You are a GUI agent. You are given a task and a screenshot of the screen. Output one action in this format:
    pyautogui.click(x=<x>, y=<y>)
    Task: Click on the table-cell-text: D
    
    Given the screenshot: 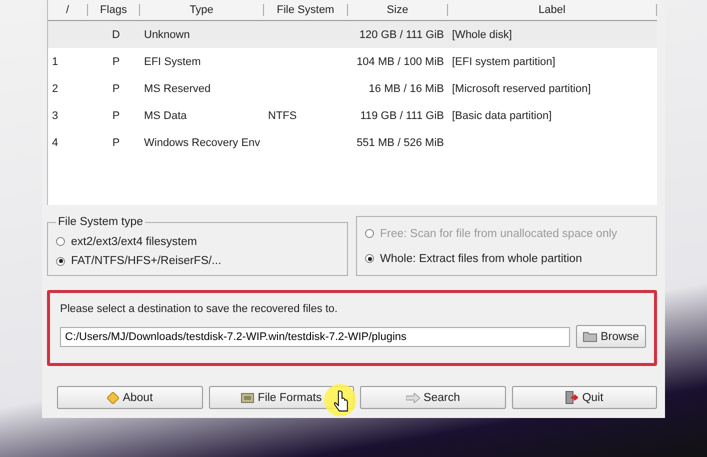 What is the action you would take?
    pyautogui.click(x=116, y=34)
    